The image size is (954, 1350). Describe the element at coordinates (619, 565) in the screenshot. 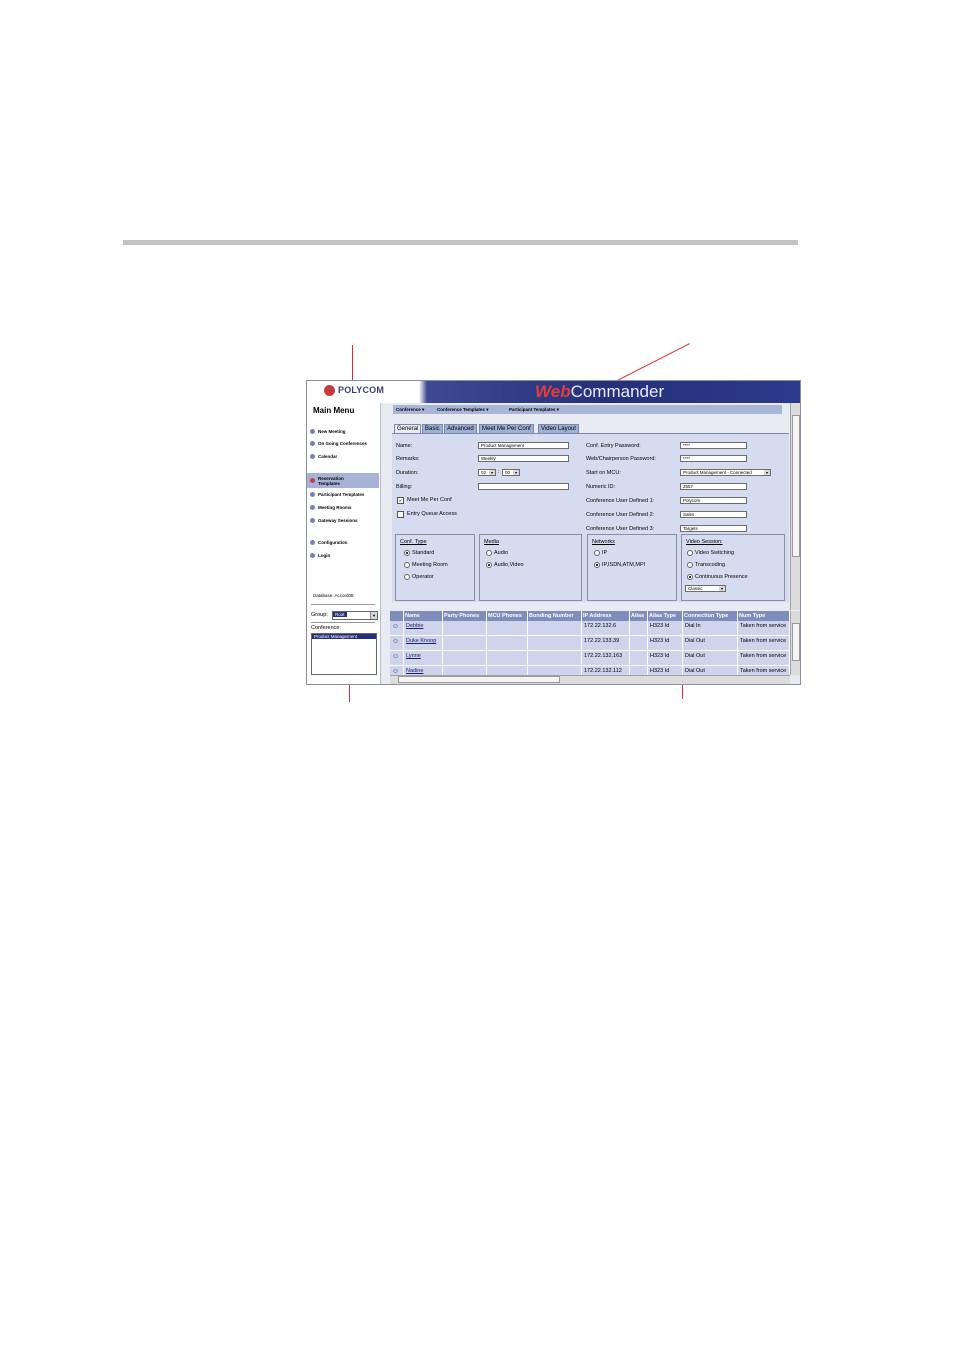

I see `radio-ip-isdn-atm-mpi: IP,ISDN,ATM,MPI` at that location.